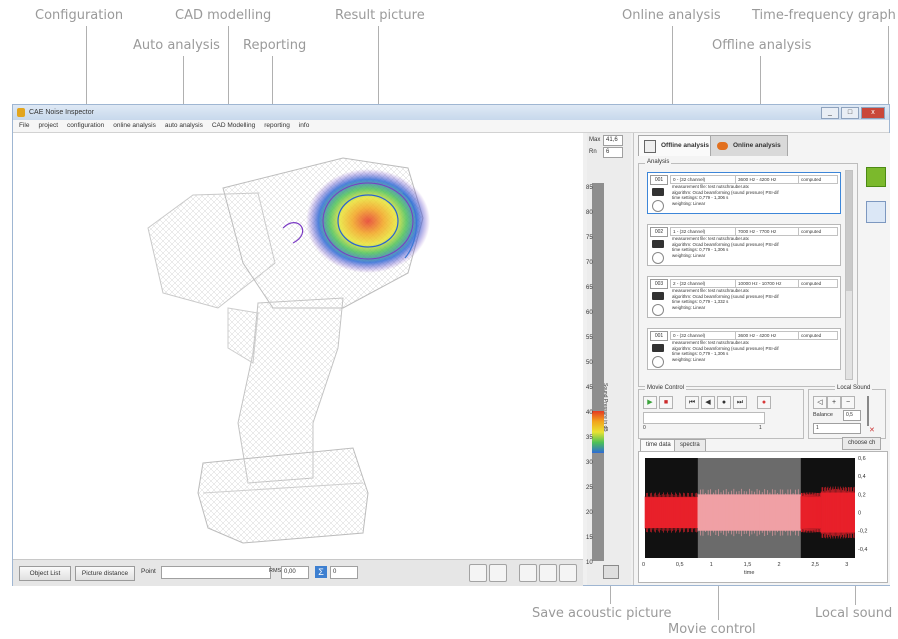 The height and width of the screenshot is (639, 898). I want to click on maximize-button: □, so click(850, 113).